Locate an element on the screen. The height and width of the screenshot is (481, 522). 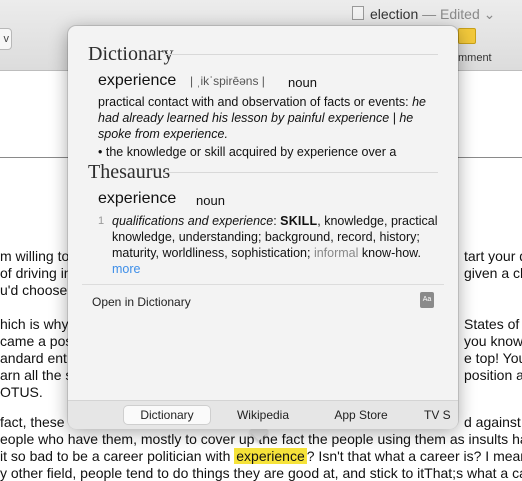
doc-line: m willing to is located at coordinates (35, 256).